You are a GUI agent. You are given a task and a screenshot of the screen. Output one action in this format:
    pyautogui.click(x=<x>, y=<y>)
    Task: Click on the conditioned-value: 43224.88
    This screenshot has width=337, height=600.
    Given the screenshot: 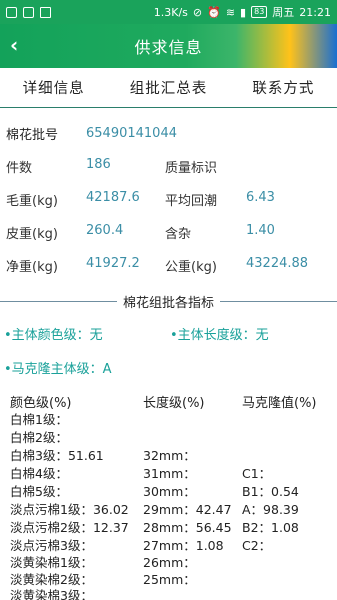 What is the action you would take?
    pyautogui.click(x=277, y=263)
    